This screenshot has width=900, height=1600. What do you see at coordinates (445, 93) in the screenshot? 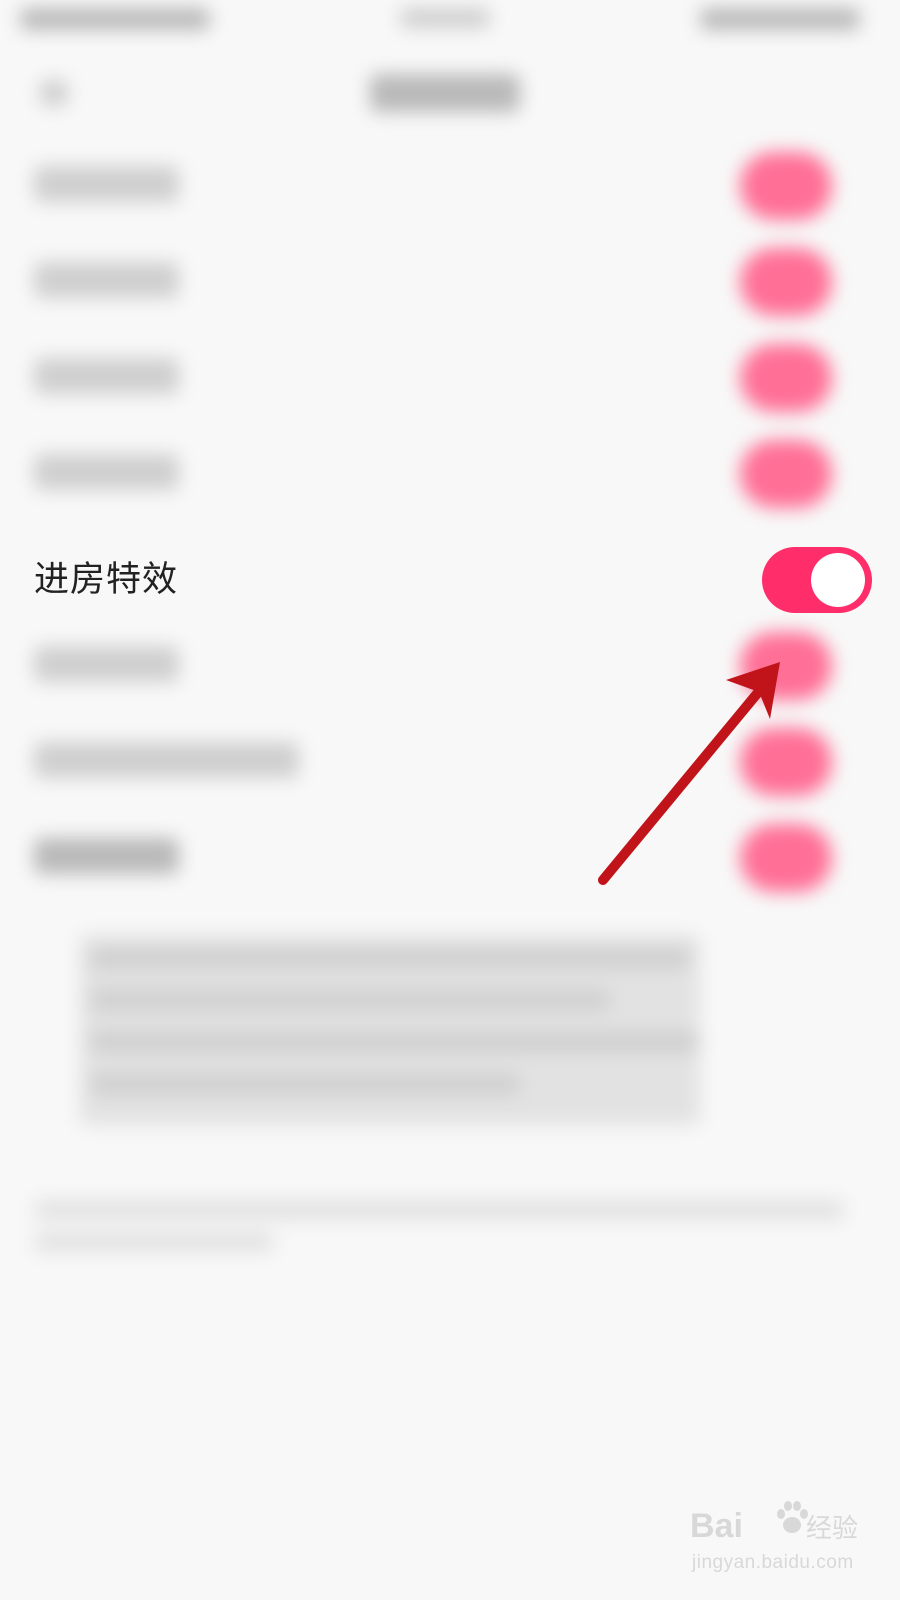
I see `header-title-blur` at bounding box center [445, 93].